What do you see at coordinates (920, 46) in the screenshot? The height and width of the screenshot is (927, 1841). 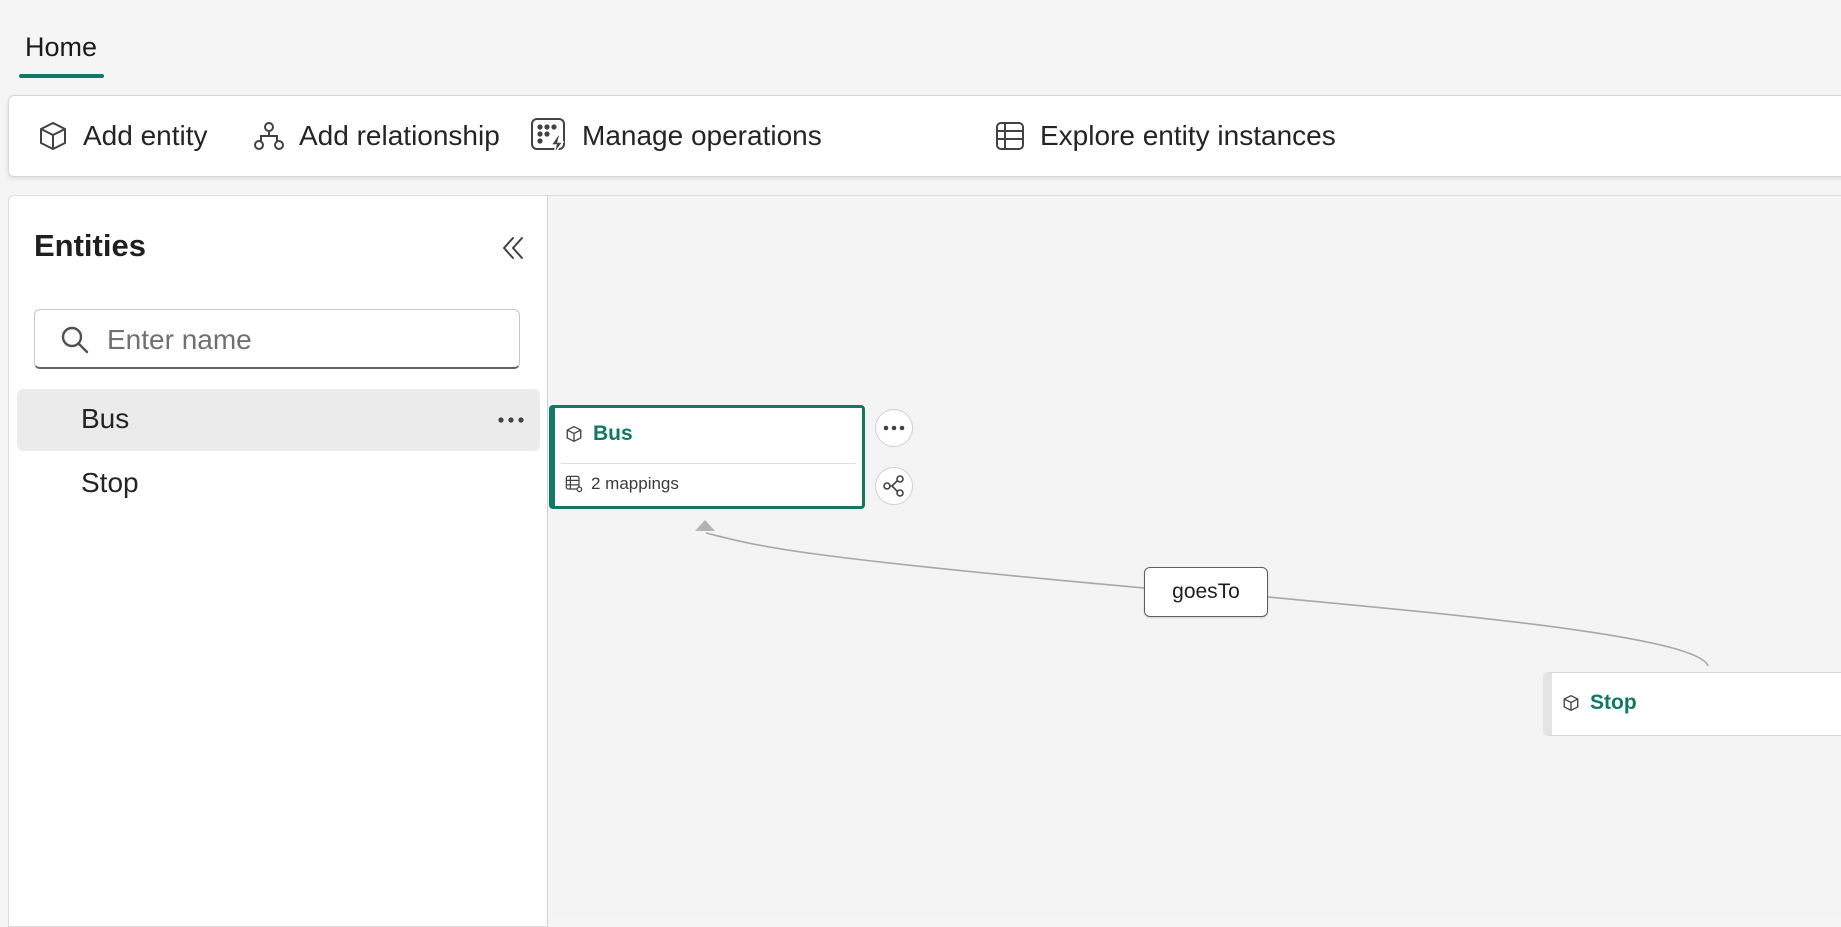 I see `tab-bar: Home` at bounding box center [920, 46].